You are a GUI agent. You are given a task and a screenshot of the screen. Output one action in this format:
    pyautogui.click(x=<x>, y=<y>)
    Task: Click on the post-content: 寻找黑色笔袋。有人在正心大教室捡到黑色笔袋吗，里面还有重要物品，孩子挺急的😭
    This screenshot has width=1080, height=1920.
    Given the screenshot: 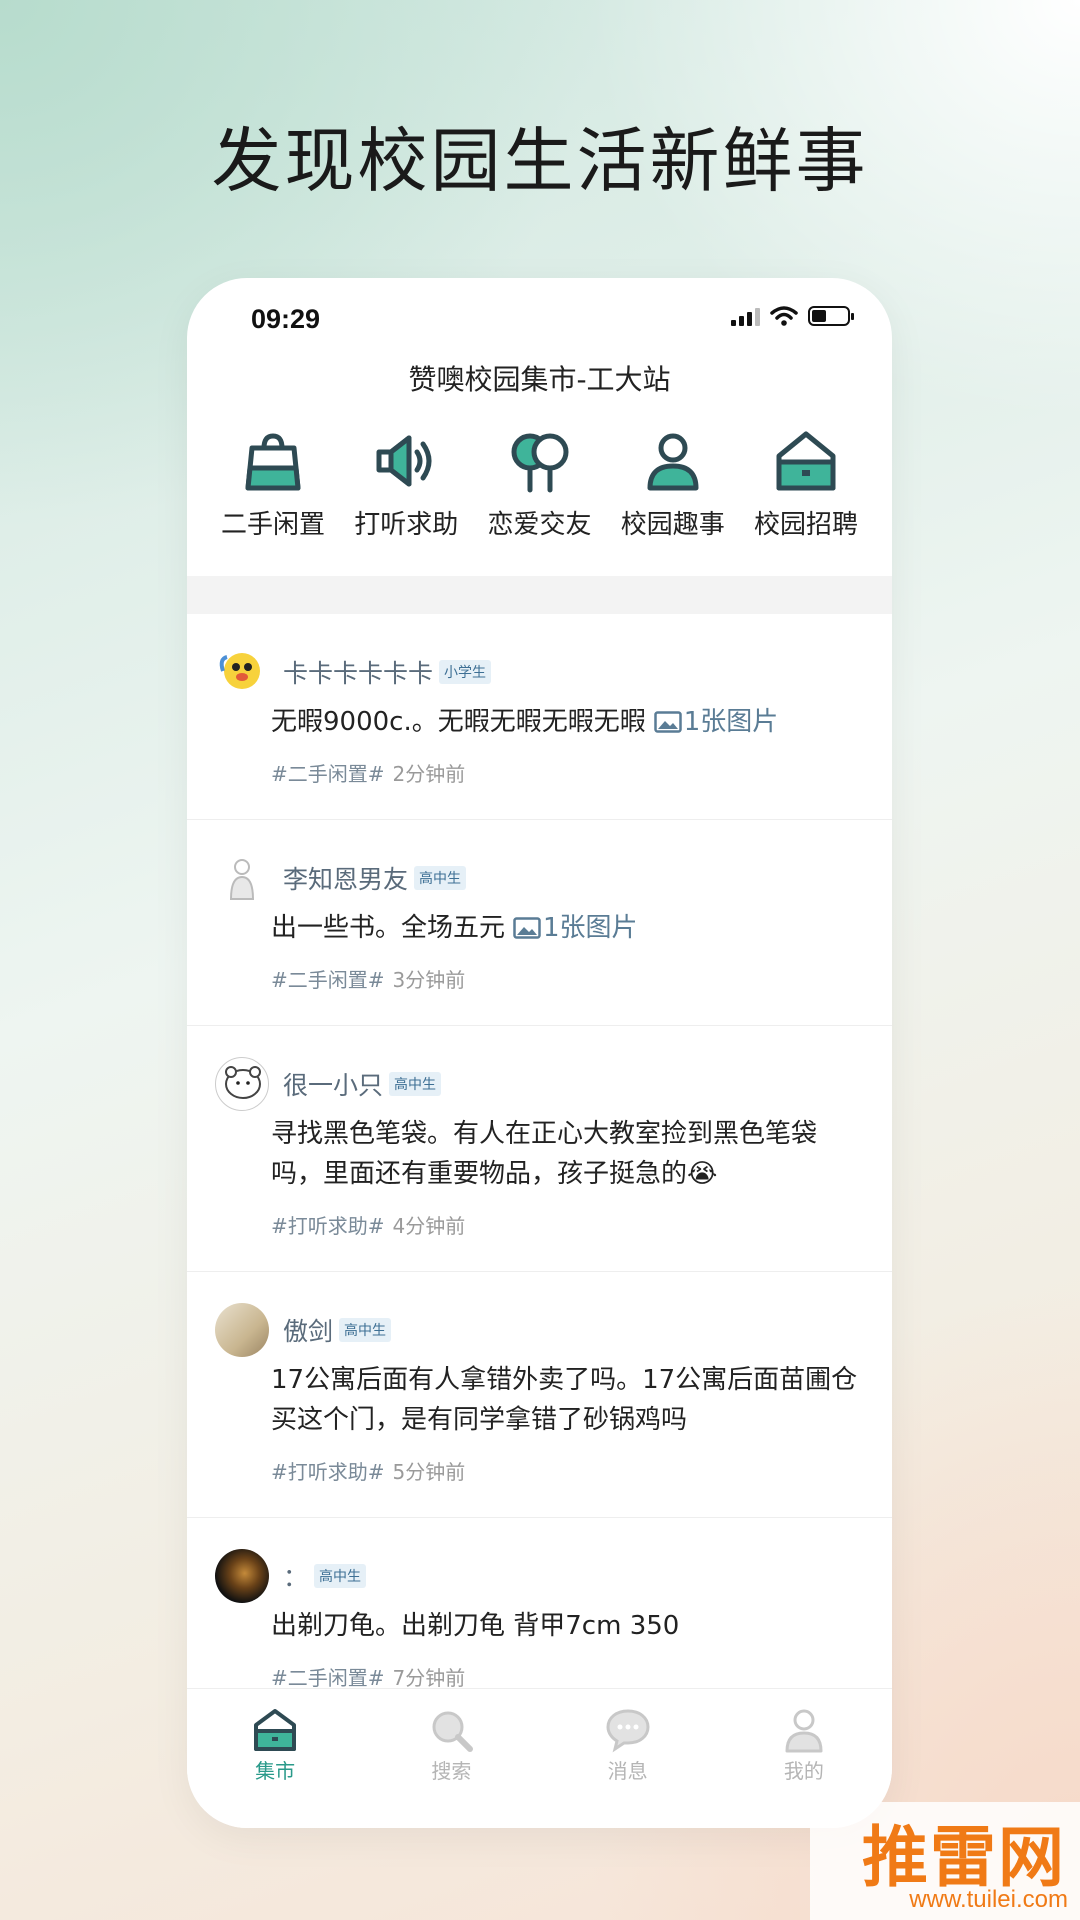 What is the action you would take?
    pyautogui.click(x=544, y=1154)
    